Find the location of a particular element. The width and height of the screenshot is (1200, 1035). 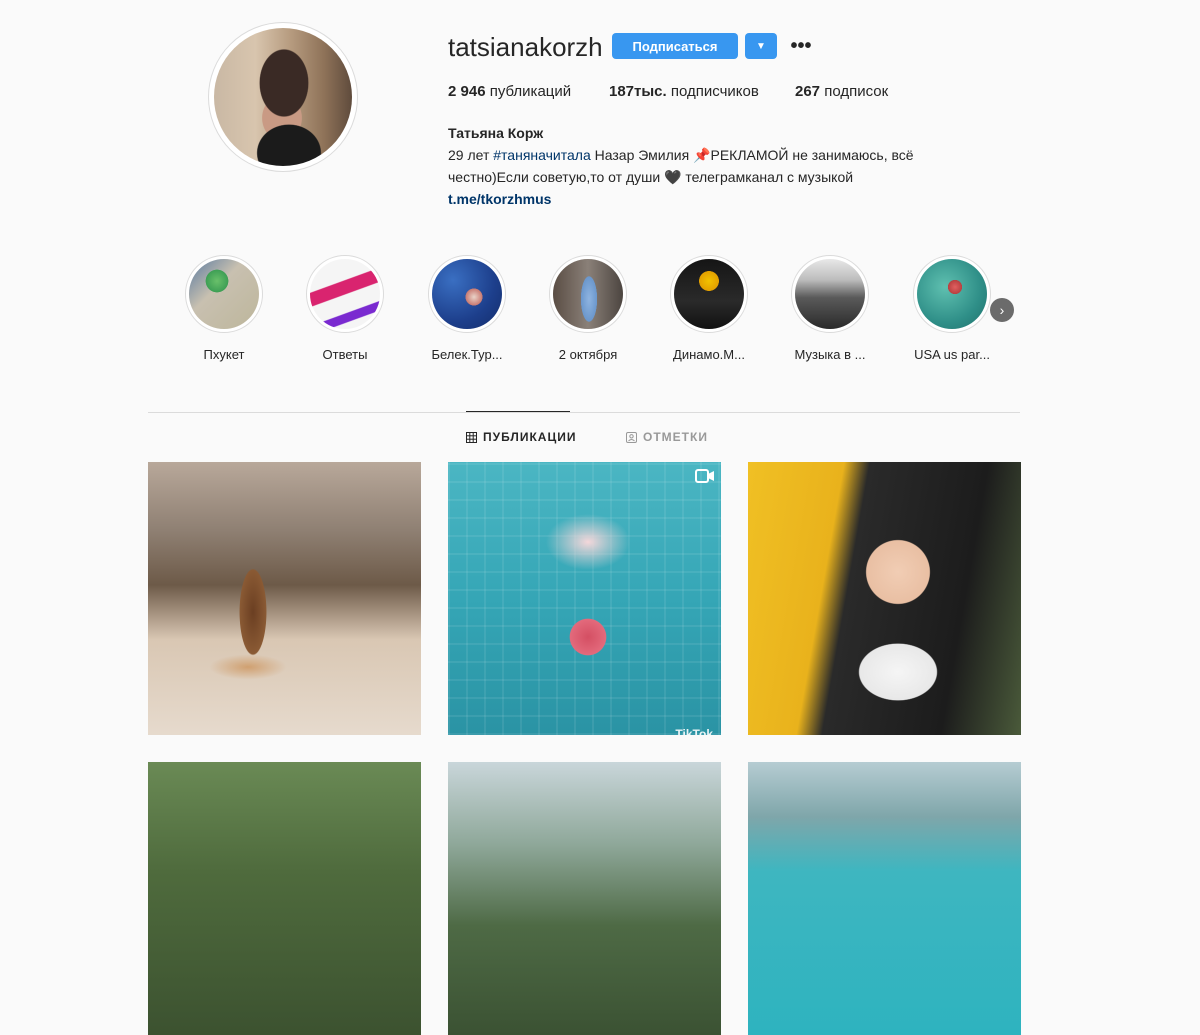

highlight-label: Пхукет is located at coordinates (224, 354).